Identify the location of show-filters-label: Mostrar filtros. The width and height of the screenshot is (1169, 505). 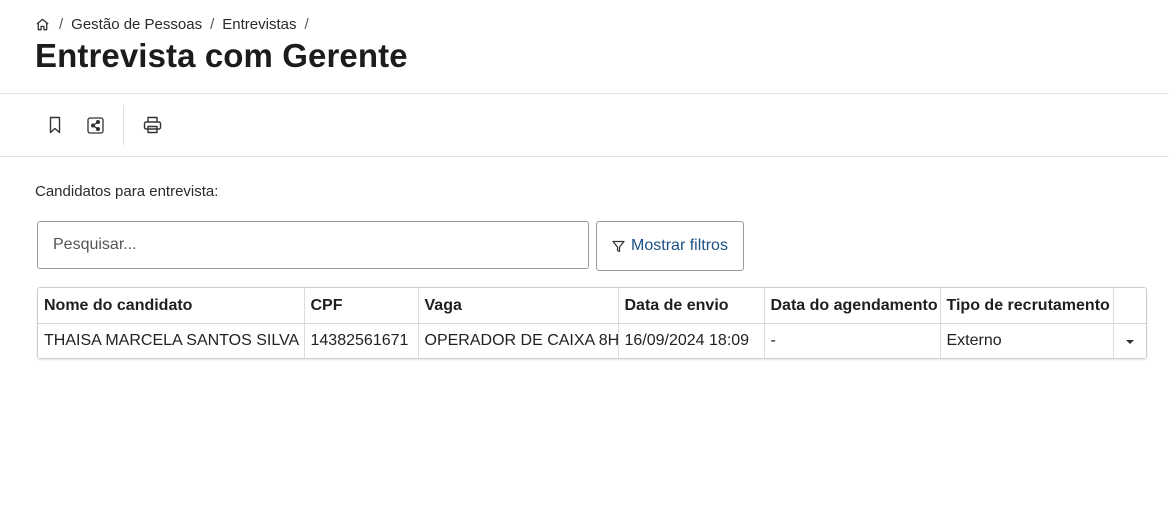
(679, 245).